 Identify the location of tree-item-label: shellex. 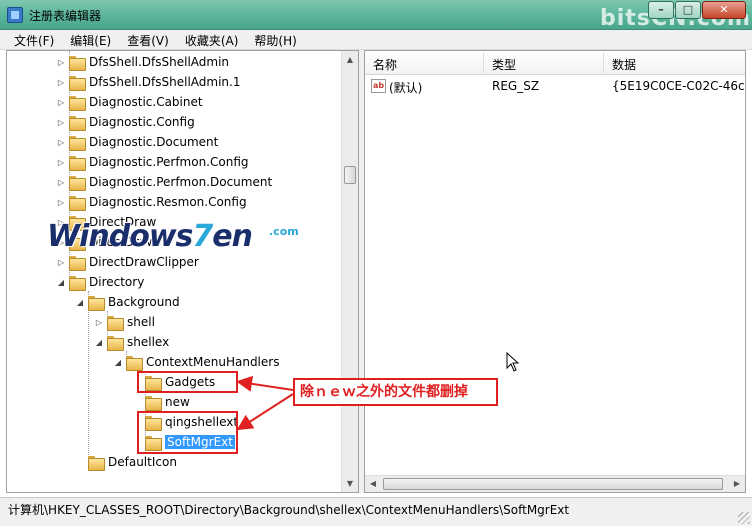
(148, 342).